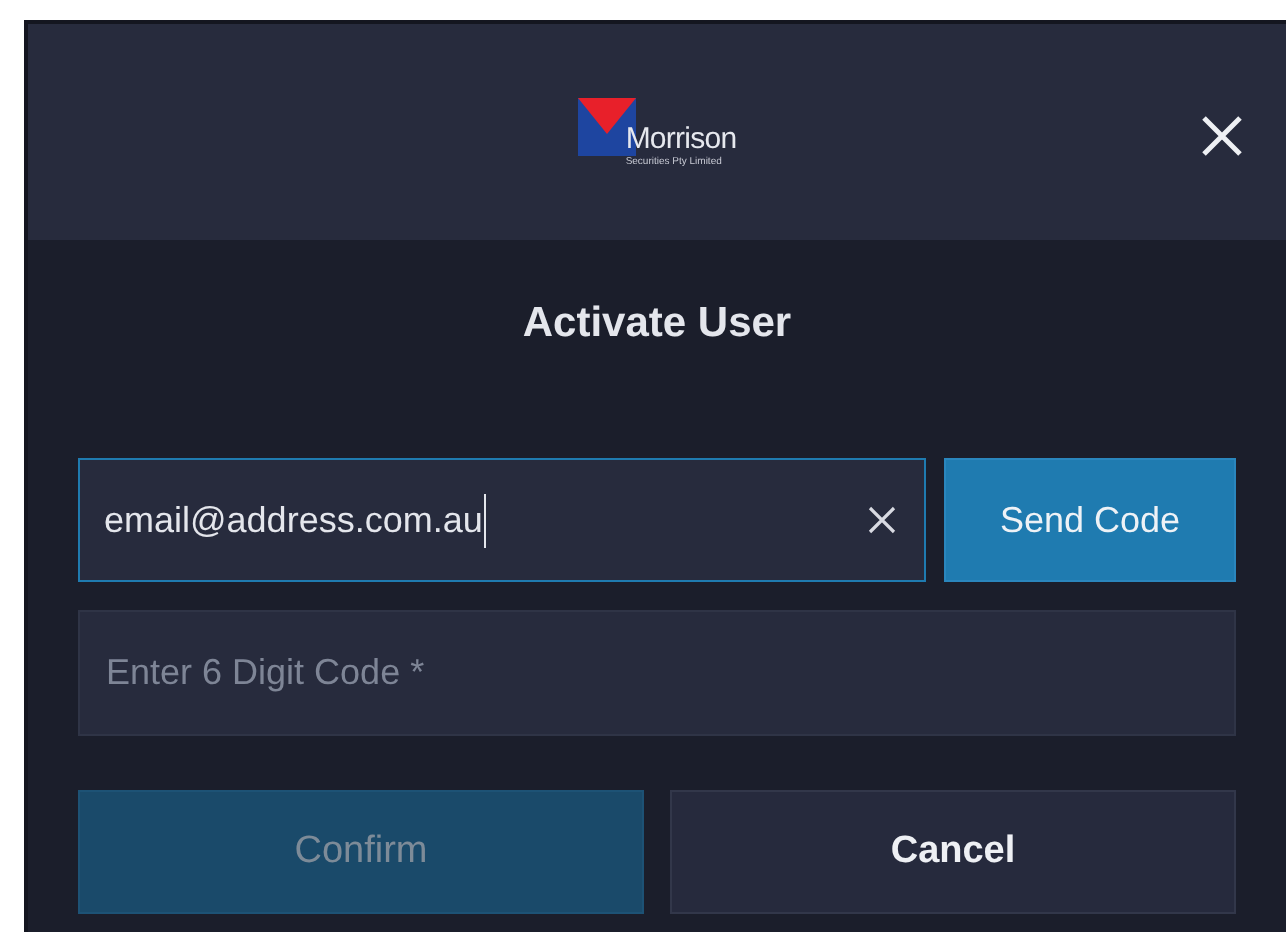 This screenshot has width=1286, height=936. I want to click on close-button, so click(1222, 136).